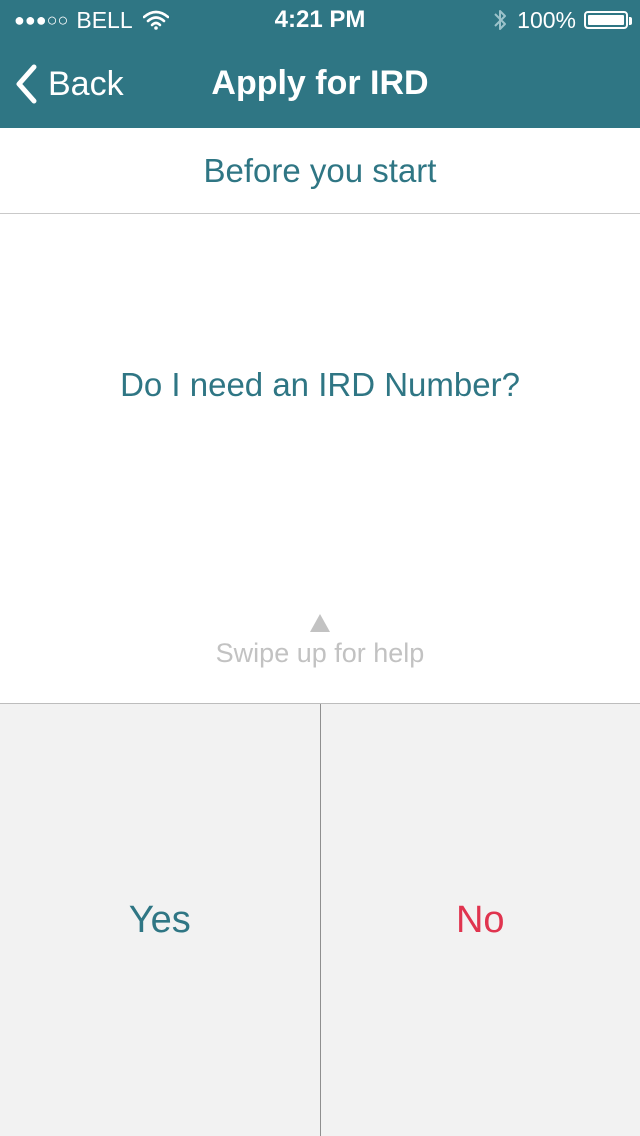 The image size is (640, 1136). What do you see at coordinates (546, 19) in the screenshot?
I see `battery-percent: 100%` at bounding box center [546, 19].